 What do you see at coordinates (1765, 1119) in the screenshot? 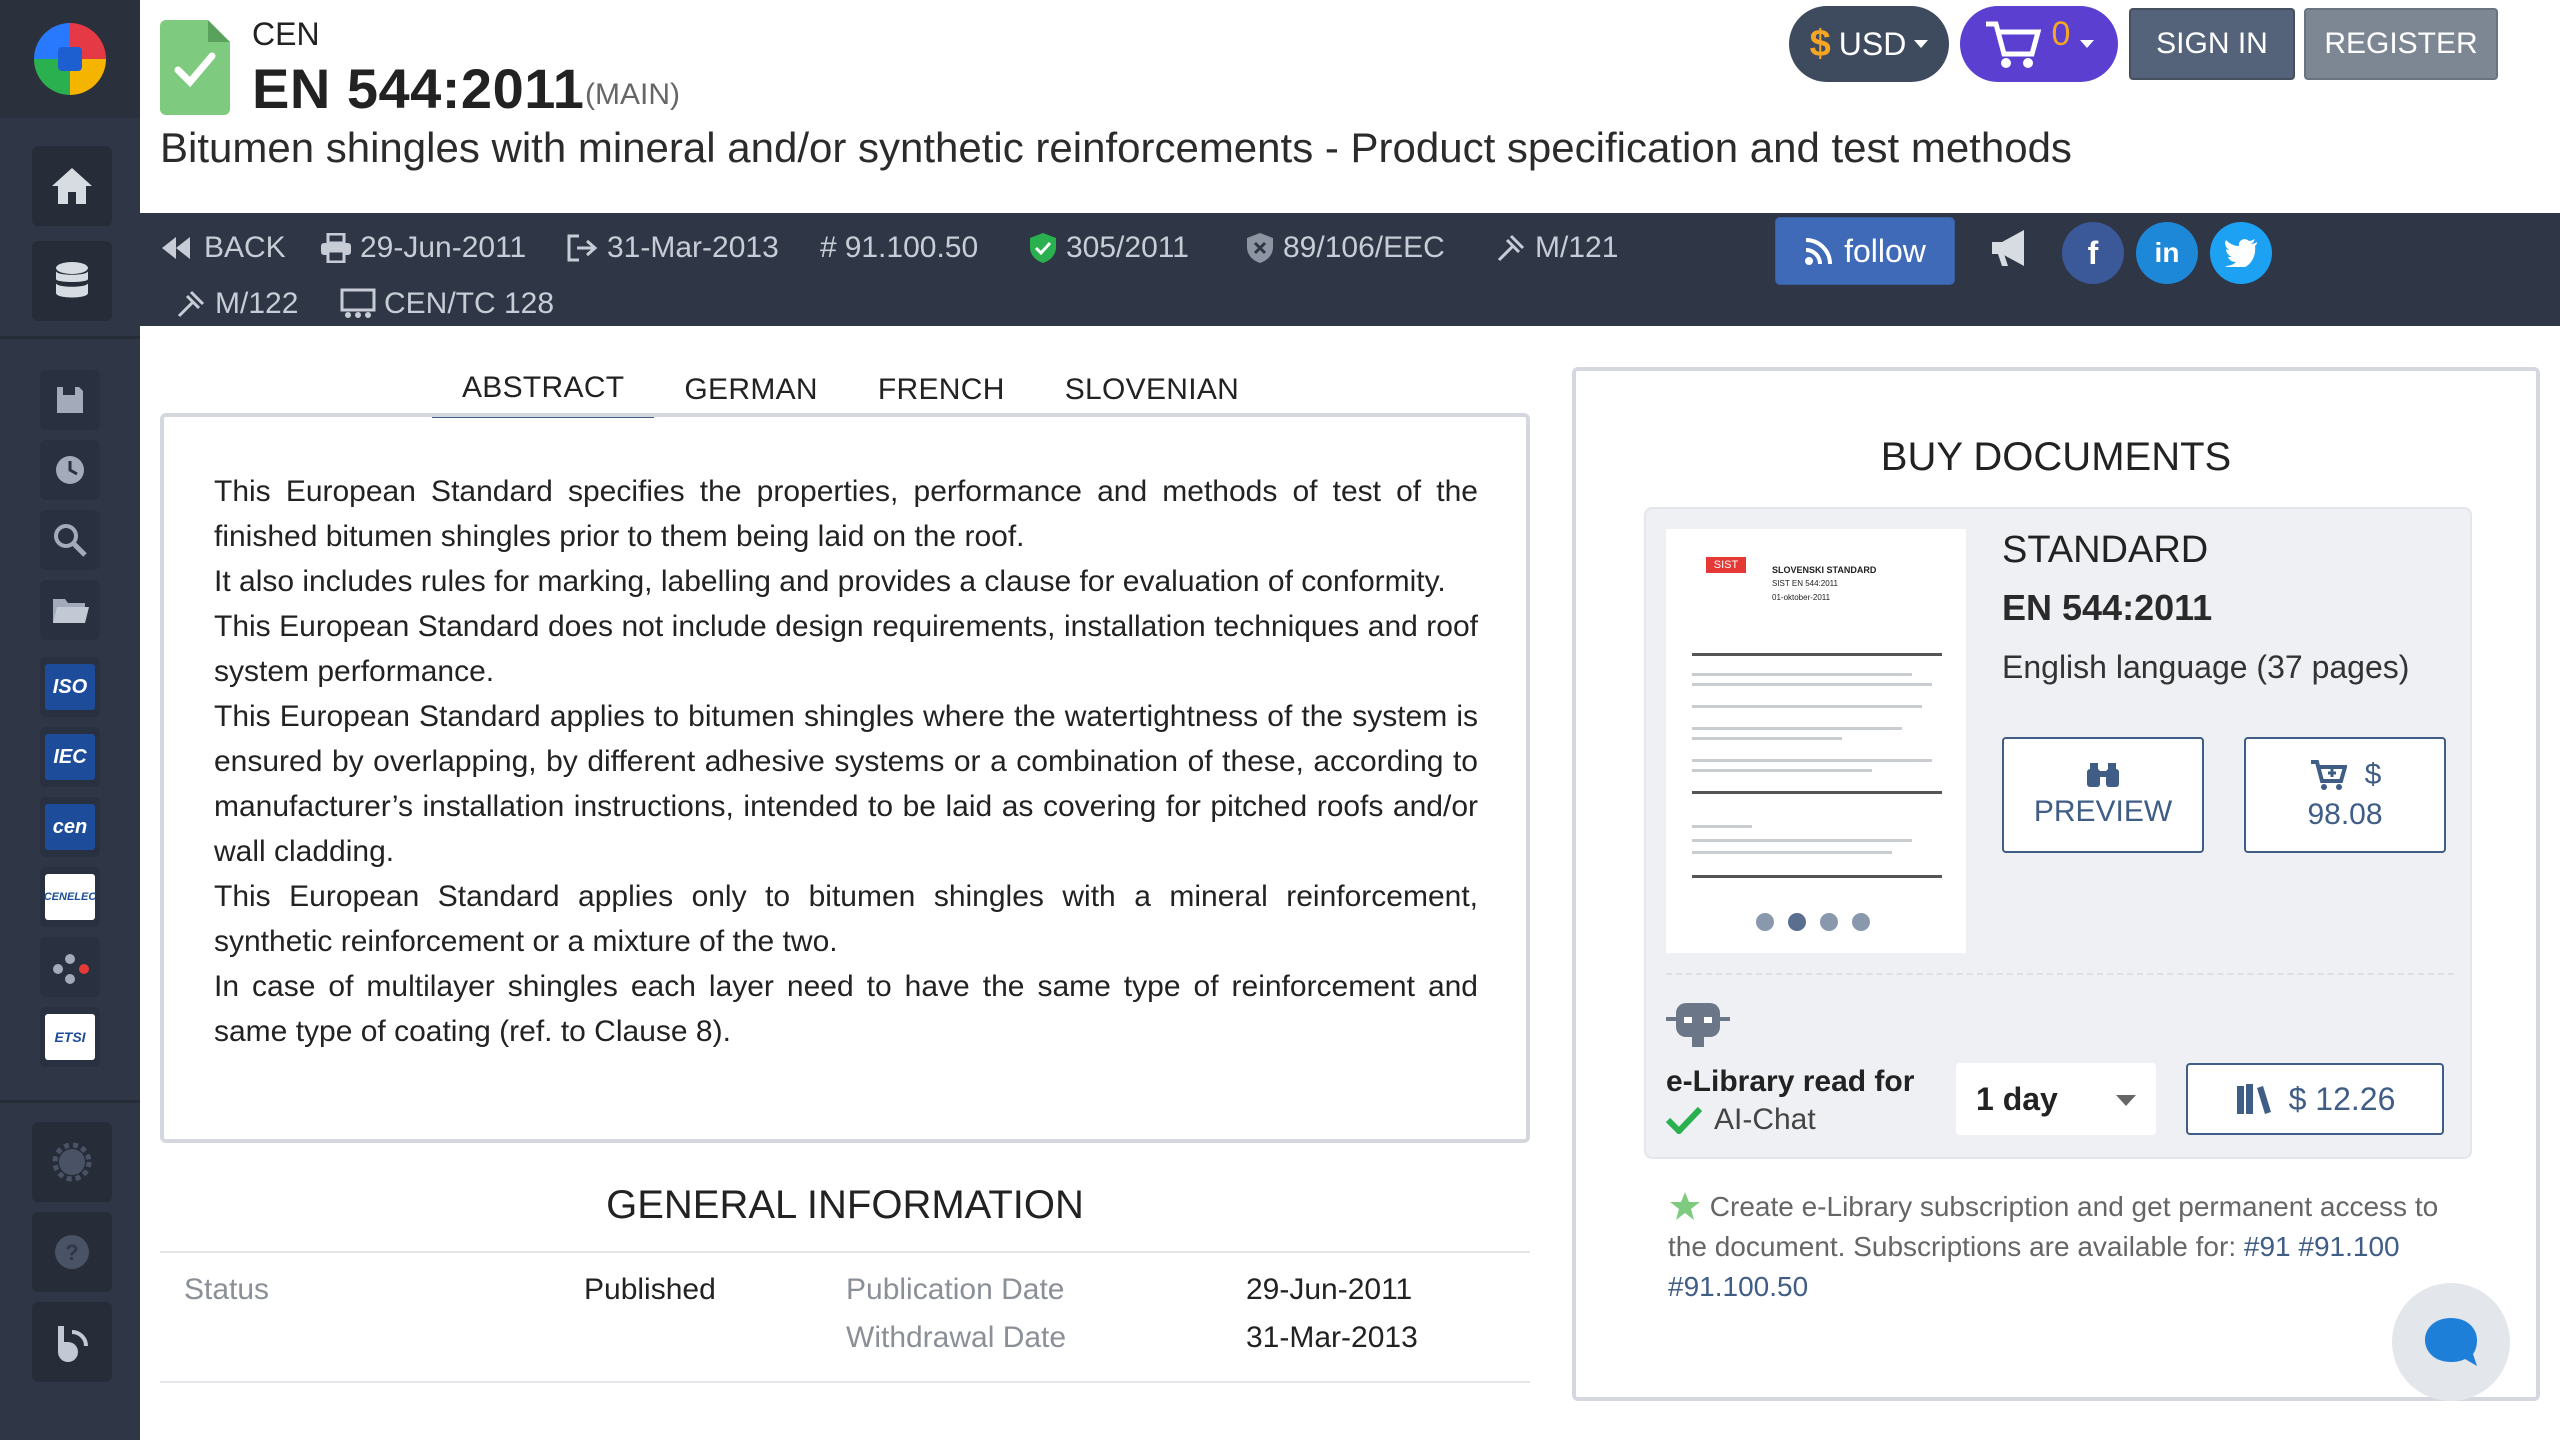
I see `ai-chat-label: AI-Chat` at bounding box center [1765, 1119].